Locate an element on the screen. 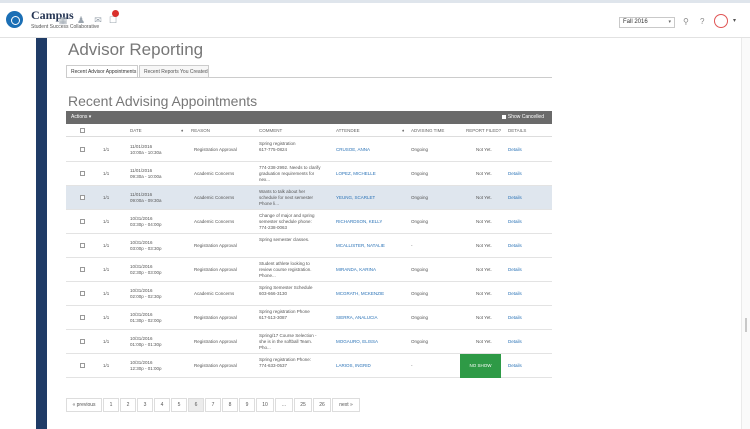 The width and height of the screenshot is (750, 429). row-attendee-link: LOPEZ, MICHELLE is located at coordinates (356, 174).